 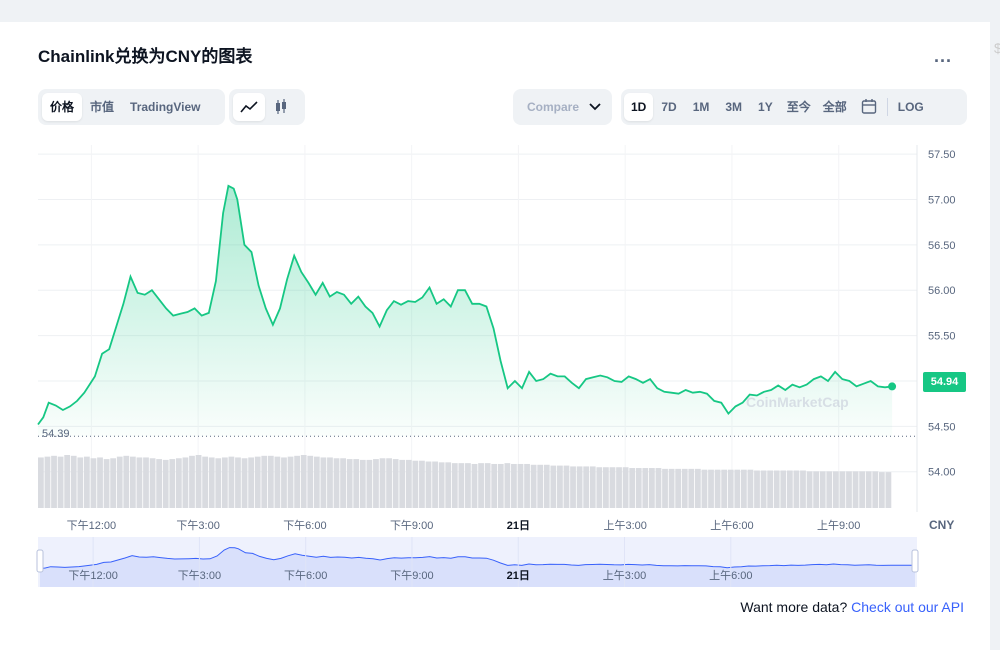 What do you see at coordinates (305, 575) in the screenshot?
I see `navigator-tick-label: 下午6:00` at bounding box center [305, 575].